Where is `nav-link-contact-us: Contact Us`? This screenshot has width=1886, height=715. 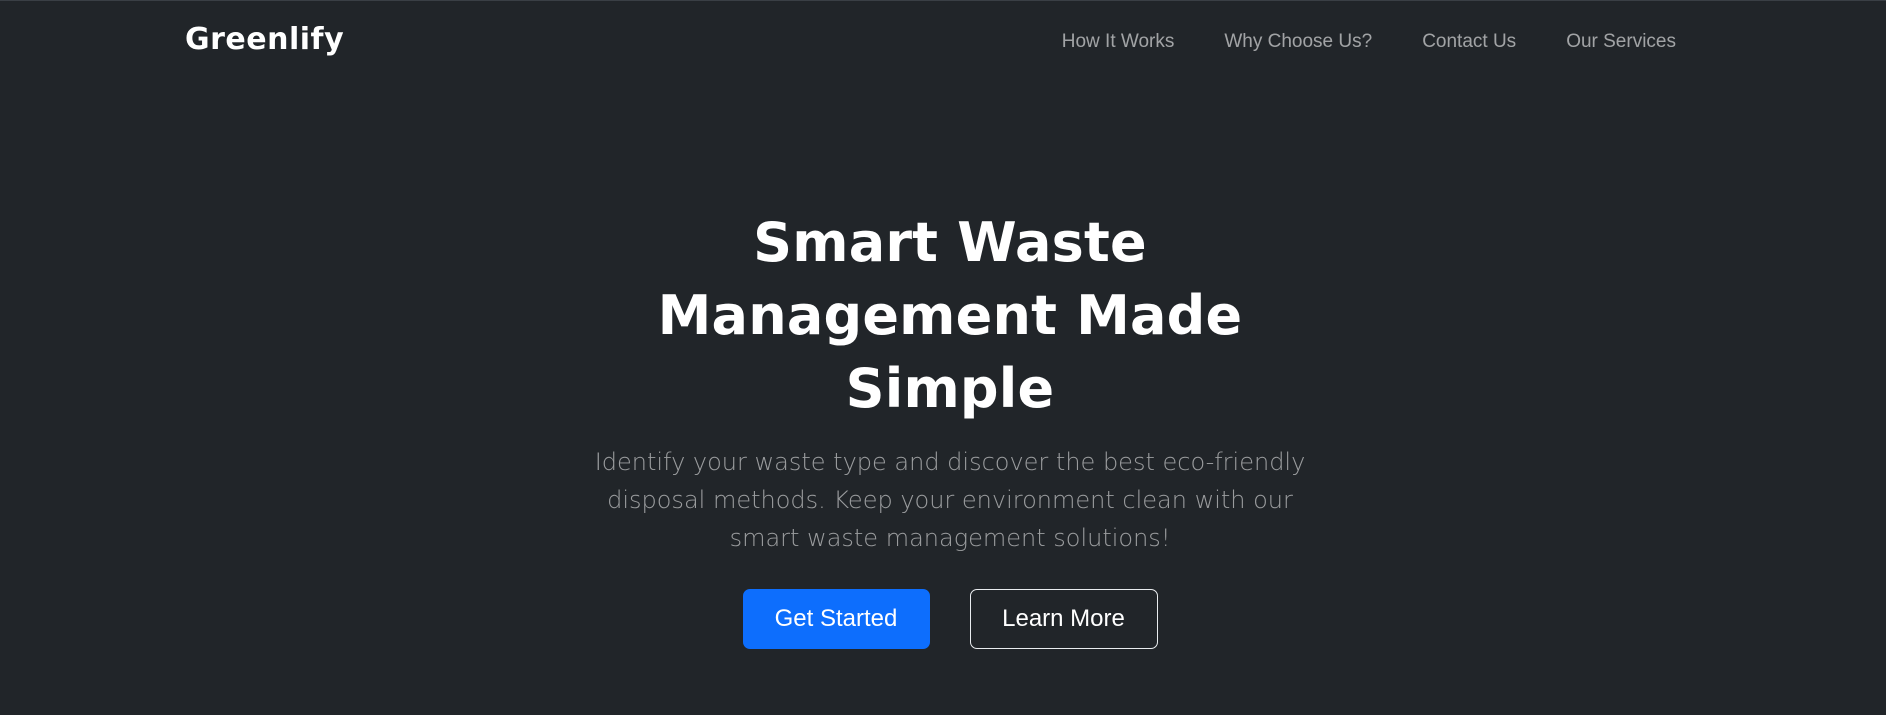
nav-link-contact-us: Contact Us is located at coordinates (1469, 42).